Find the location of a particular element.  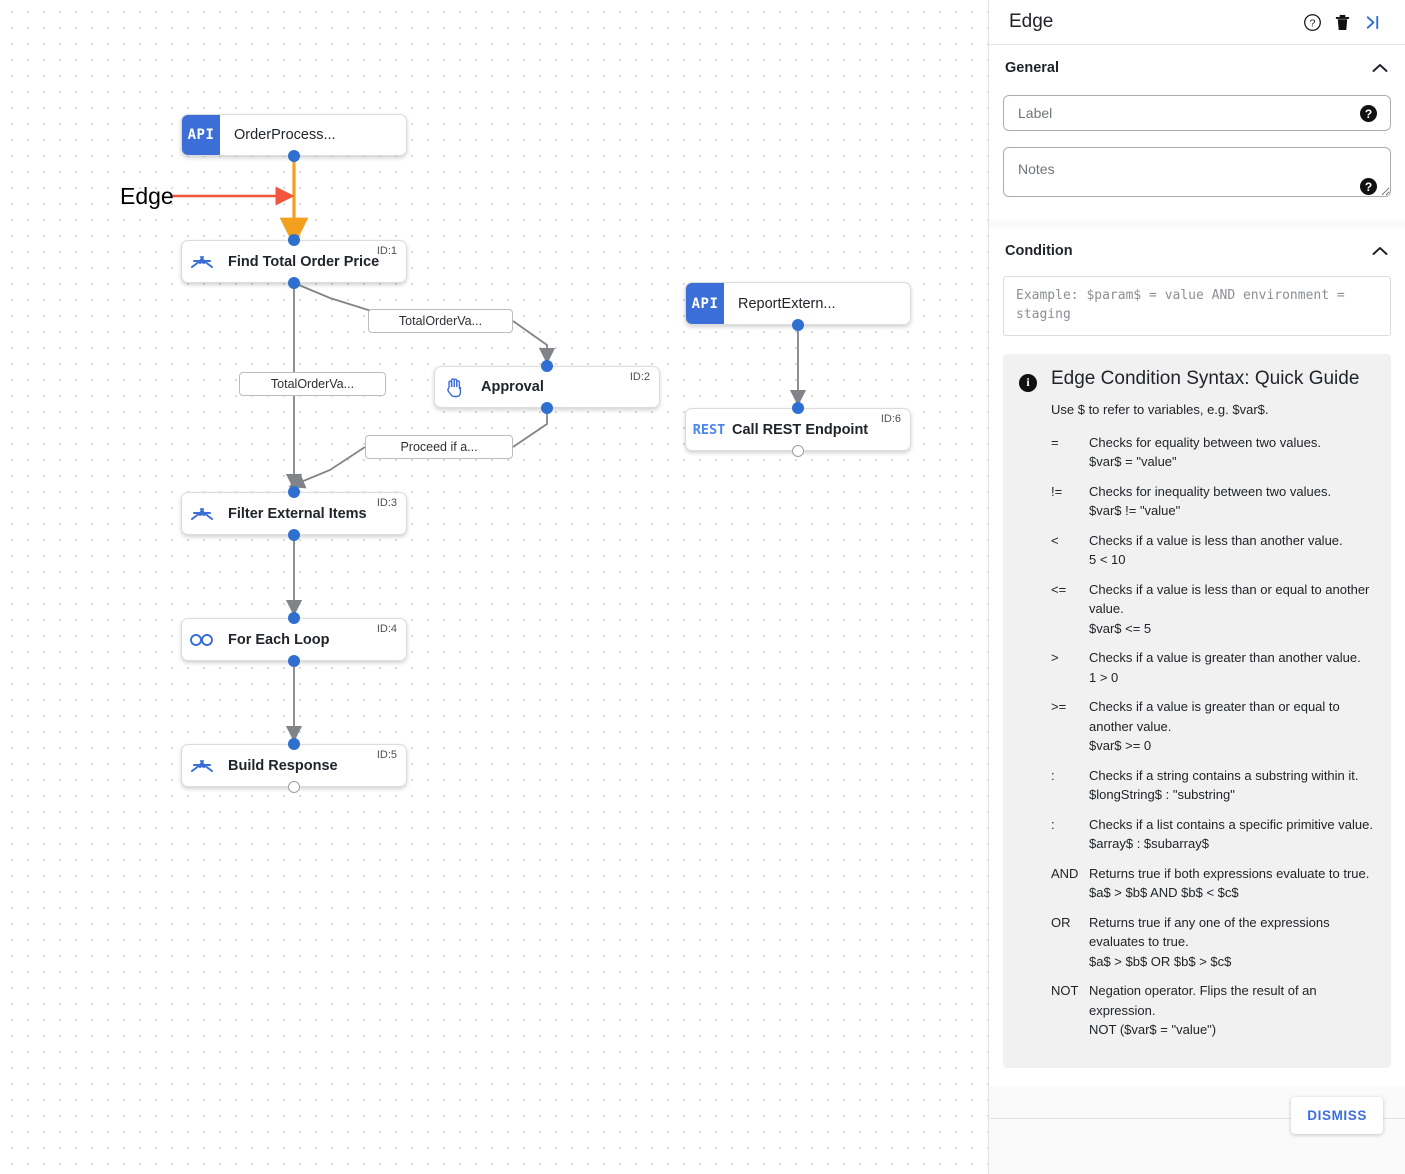

guide-operator-example: $var$ <= 5 is located at coordinates (1120, 628).